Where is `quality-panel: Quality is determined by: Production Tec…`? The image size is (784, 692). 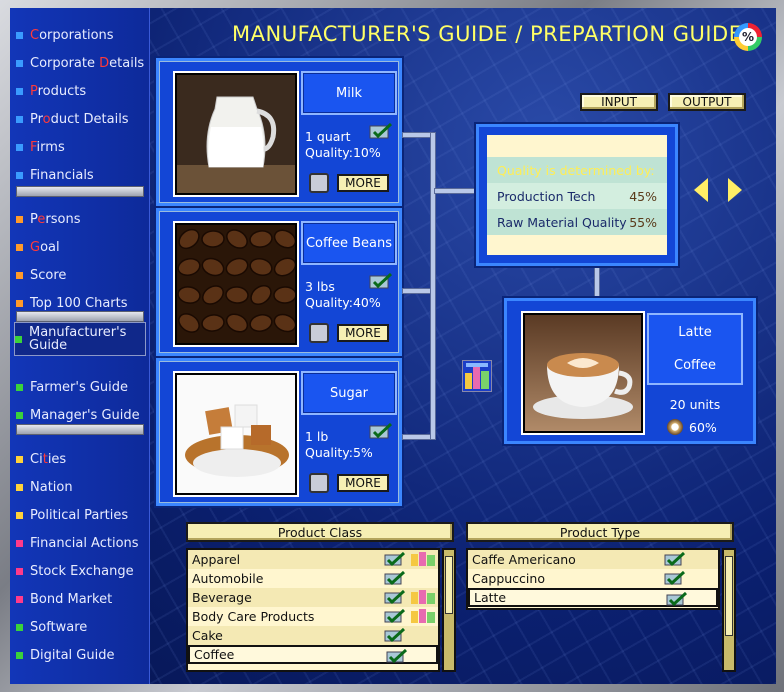 quality-panel: Quality is determined by: Production Tec… is located at coordinates (577, 195).